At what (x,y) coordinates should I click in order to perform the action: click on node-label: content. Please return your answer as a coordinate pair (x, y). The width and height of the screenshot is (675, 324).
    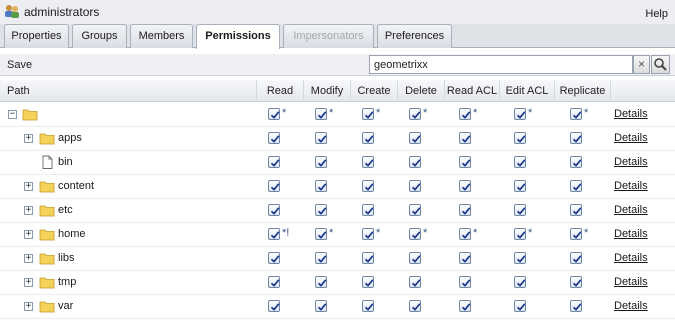
    Looking at the image, I should click on (76, 186).